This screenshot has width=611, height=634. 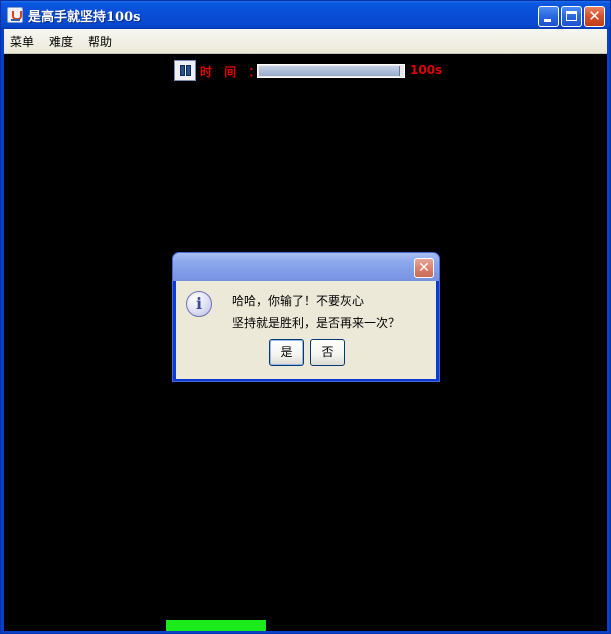 I want to click on menu-item-difficulty: 难度, so click(x=61, y=41).